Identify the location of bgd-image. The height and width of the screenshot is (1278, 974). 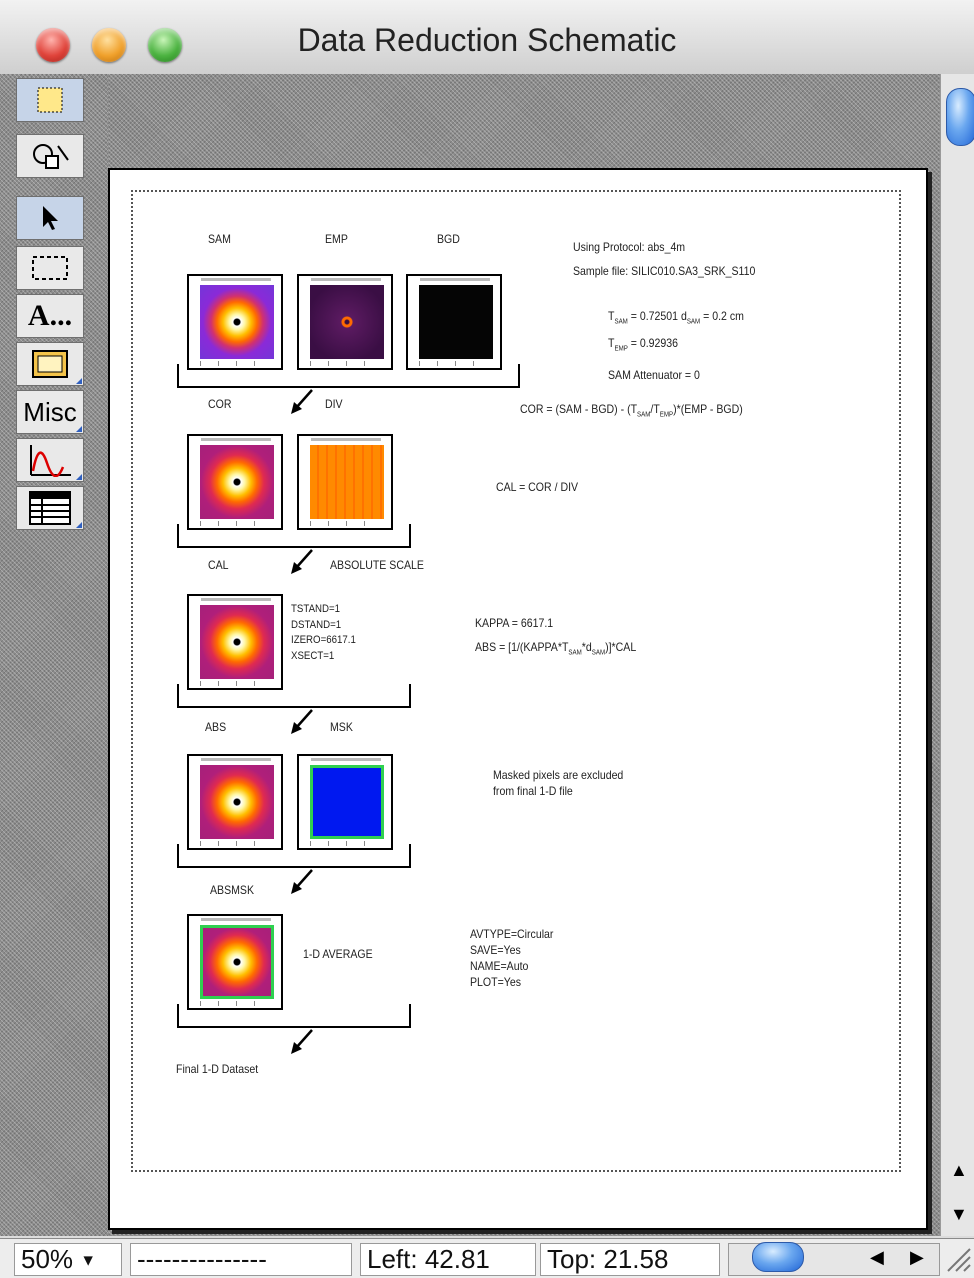
(454, 322).